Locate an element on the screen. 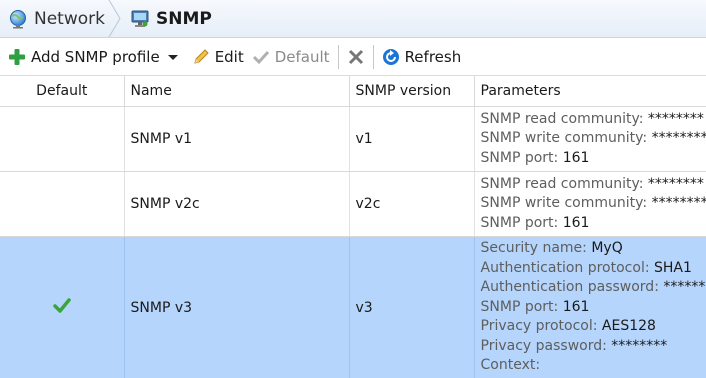 The width and height of the screenshot is (706, 378). close-icon is located at coordinates (355, 56).